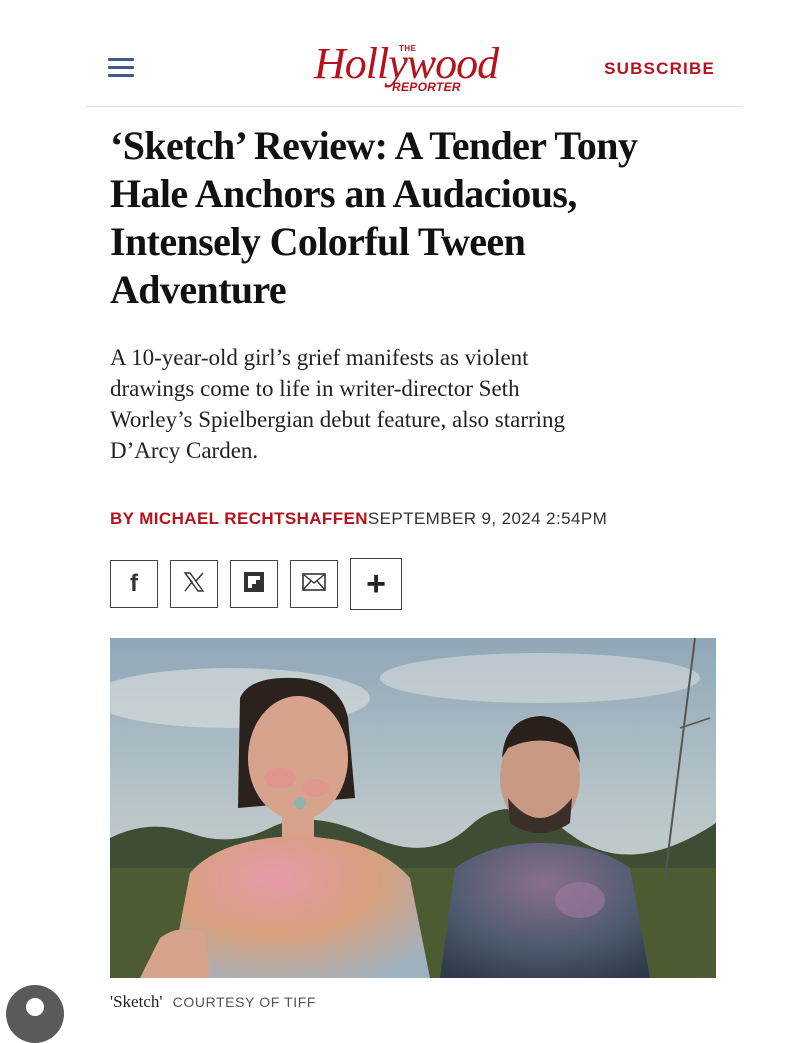 The width and height of the screenshot is (811, 1043). I want to click on caption-title: 'Sketch', so click(136, 1001).